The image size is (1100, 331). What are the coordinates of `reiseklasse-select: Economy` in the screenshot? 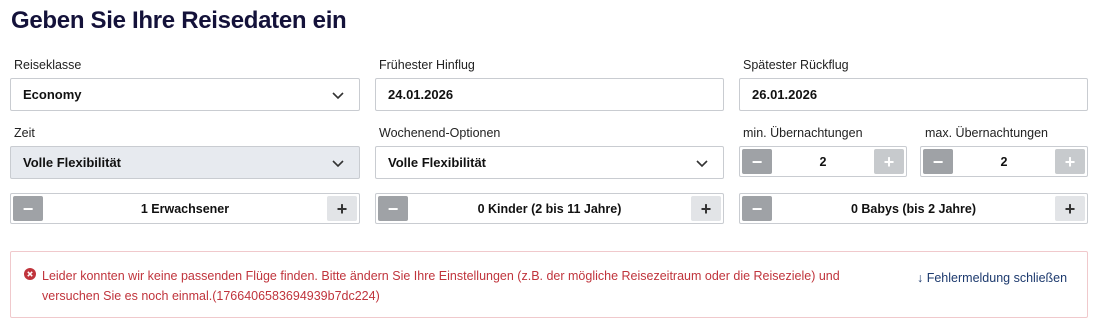 It's located at (185, 94).